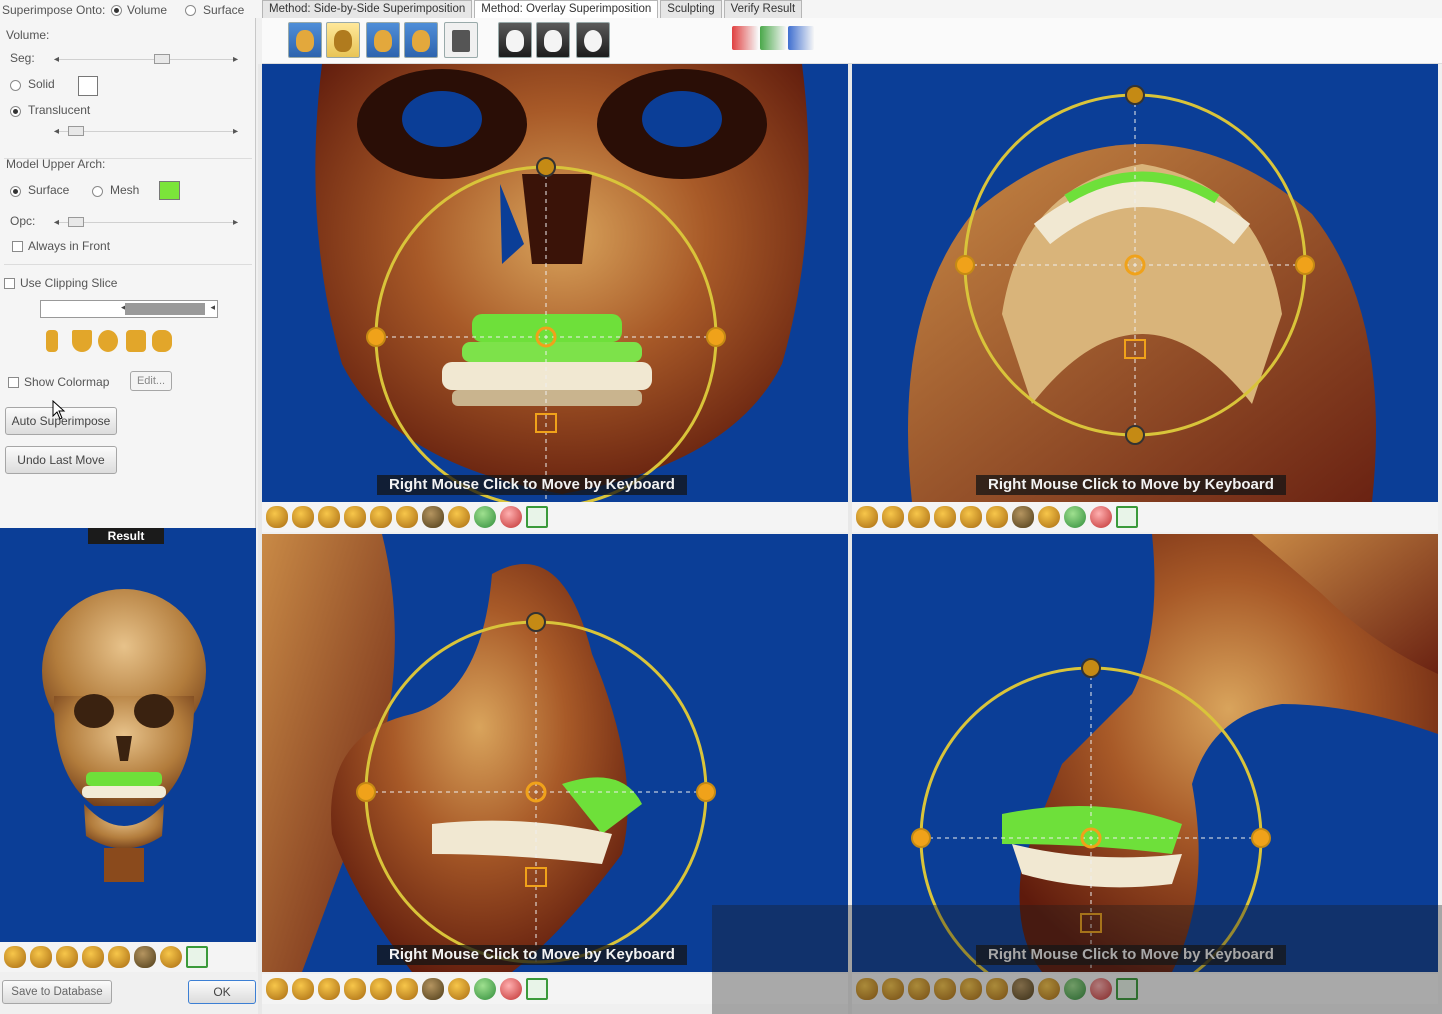 This screenshot has height=1014, width=1442. Describe the element at coordinates (76, 131) in the screenshot. I see `translucency-slider-thumb` at that location.